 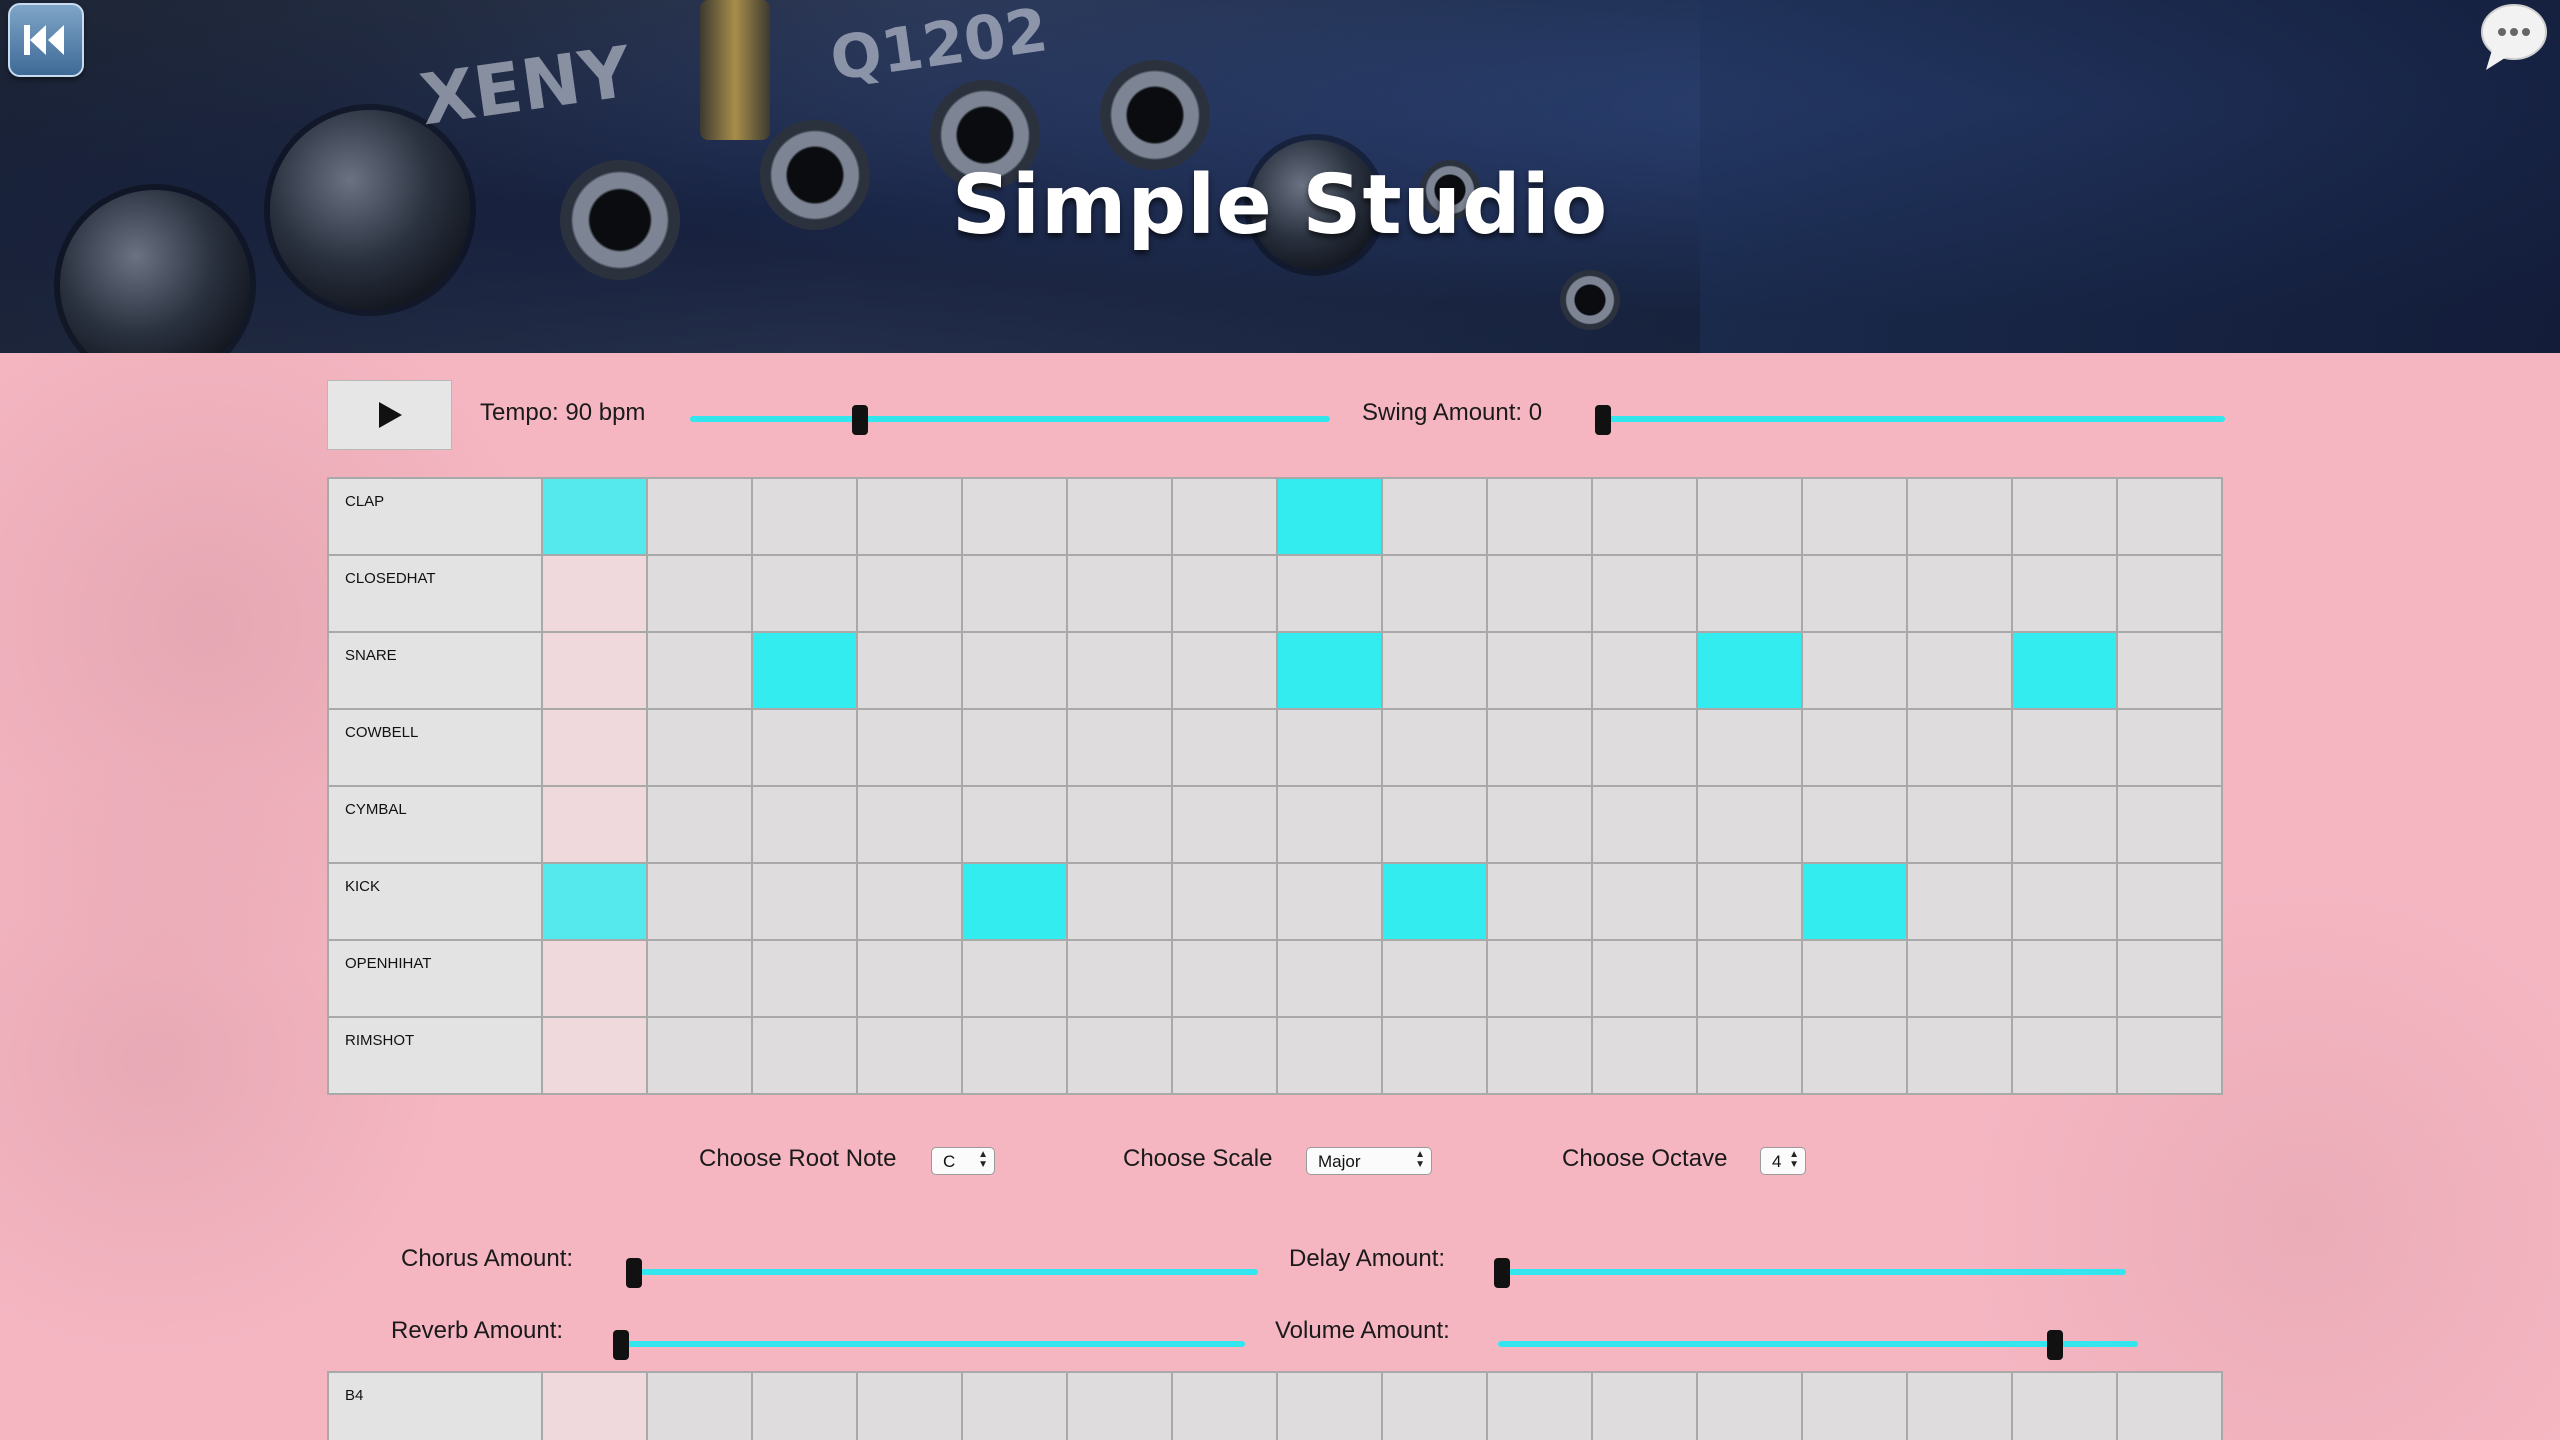 What do you see at coordinates (389, 415) in the screenshot?
I see `play-button` at bounding box center [389, 415].